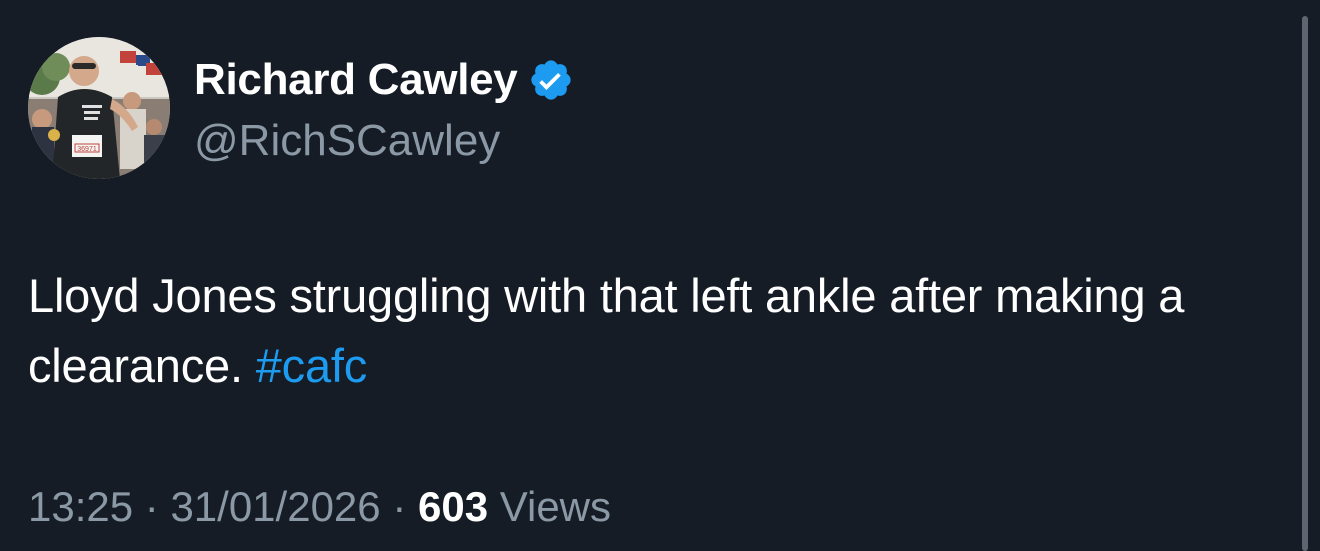  Describe the element at coordinates (551, 80) in the screenshot. I see `verified-badge-icon` at that location.